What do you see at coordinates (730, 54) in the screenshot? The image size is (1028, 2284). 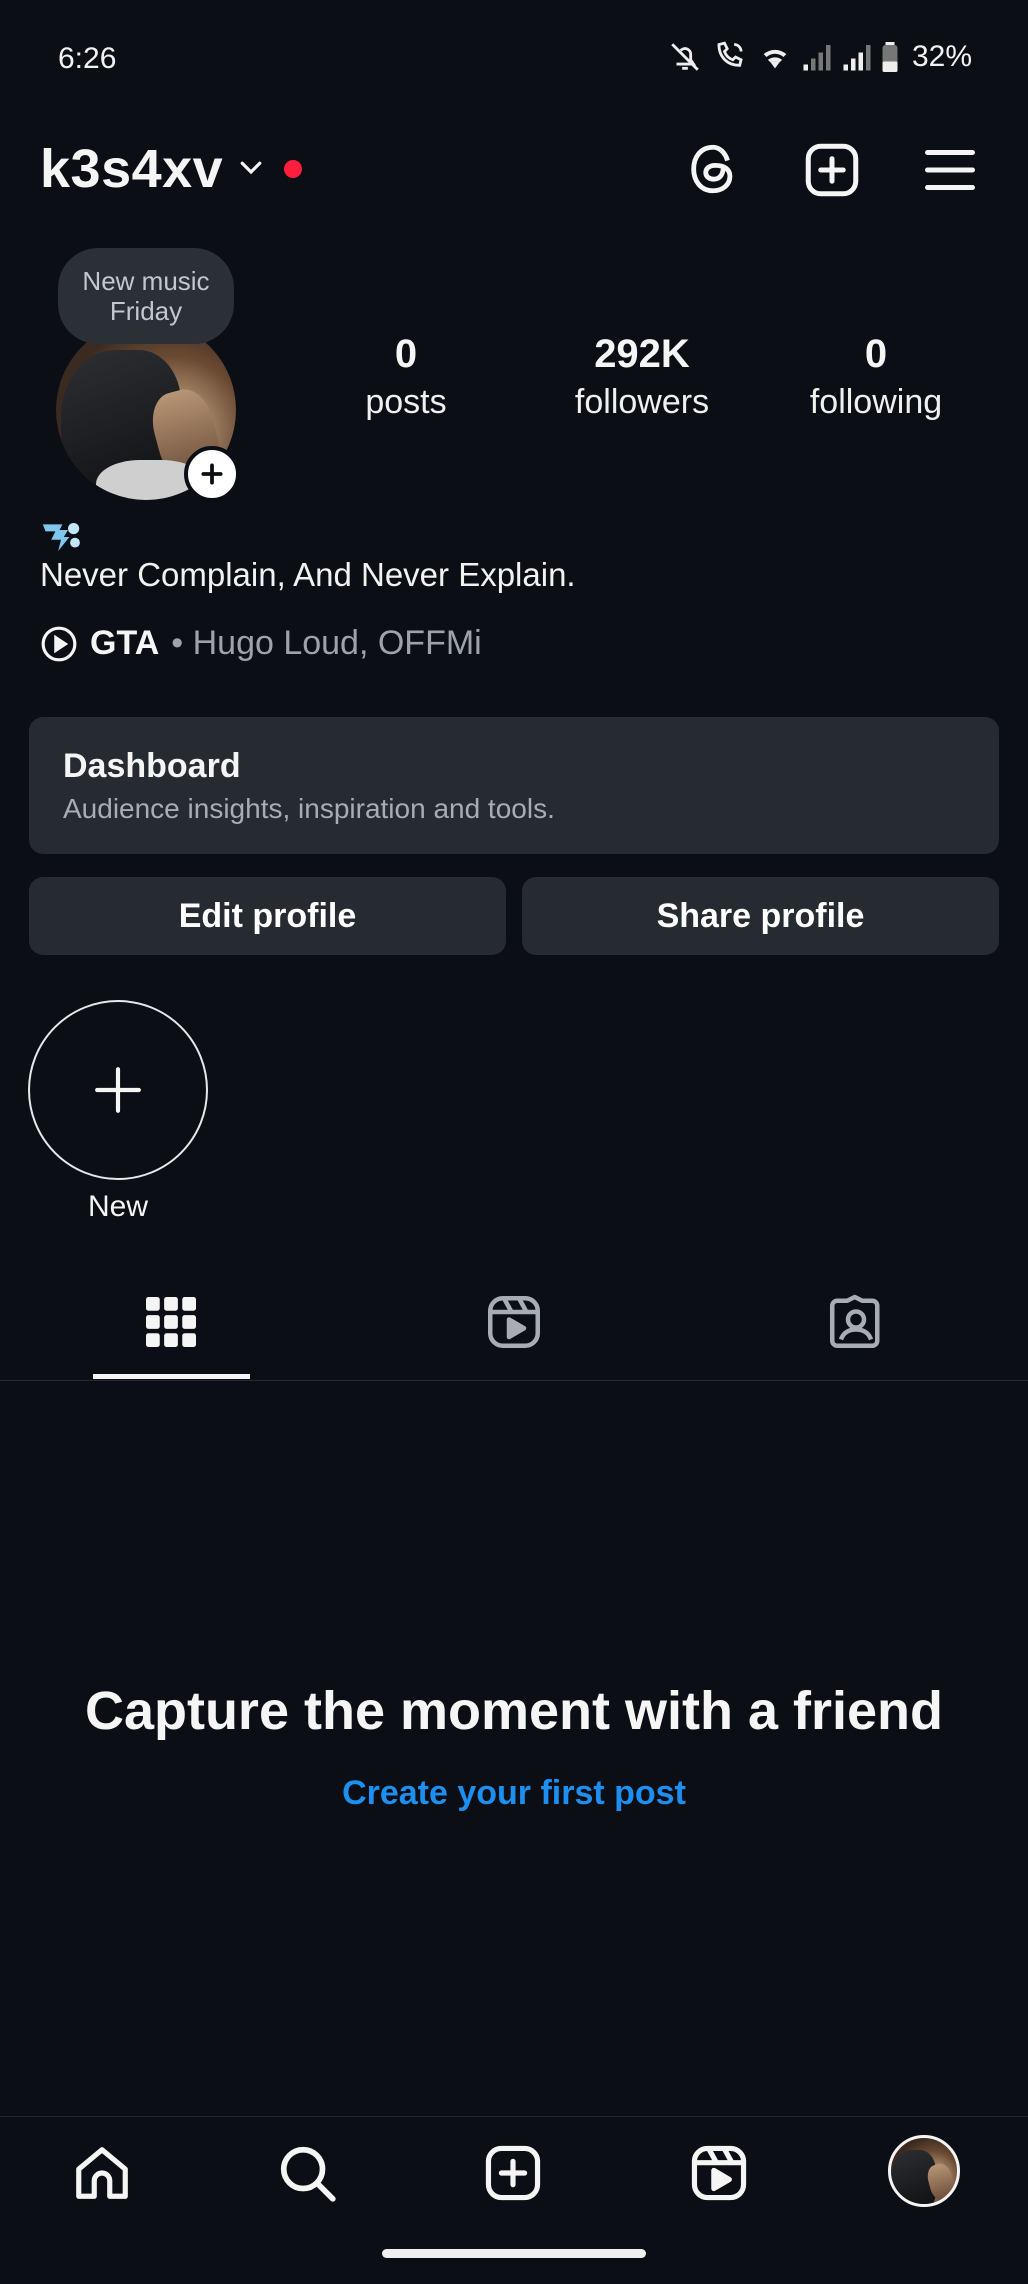 I see `wifi-call-icon` at bounding box center [730, 54].